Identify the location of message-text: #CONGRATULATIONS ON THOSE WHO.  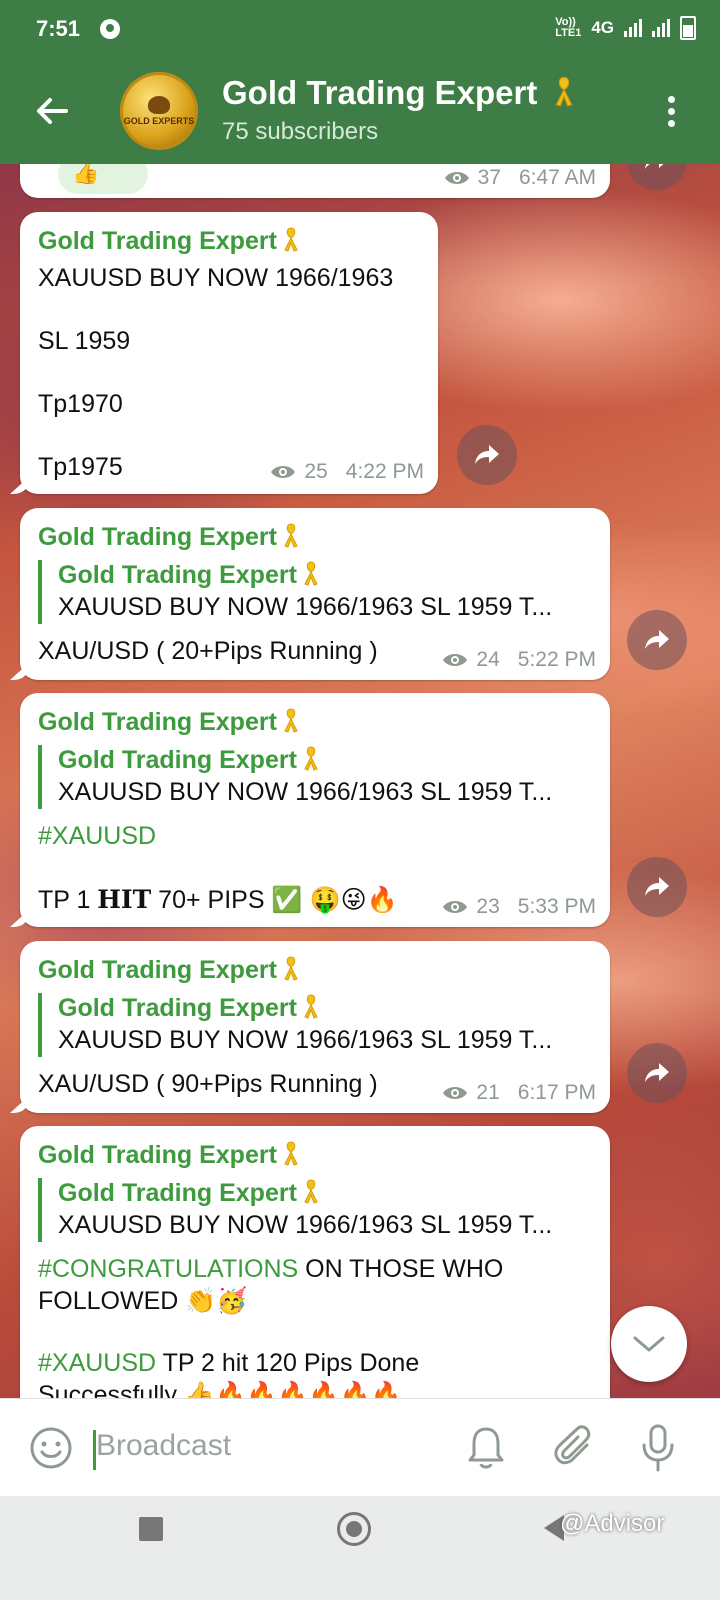
(270, 1269).